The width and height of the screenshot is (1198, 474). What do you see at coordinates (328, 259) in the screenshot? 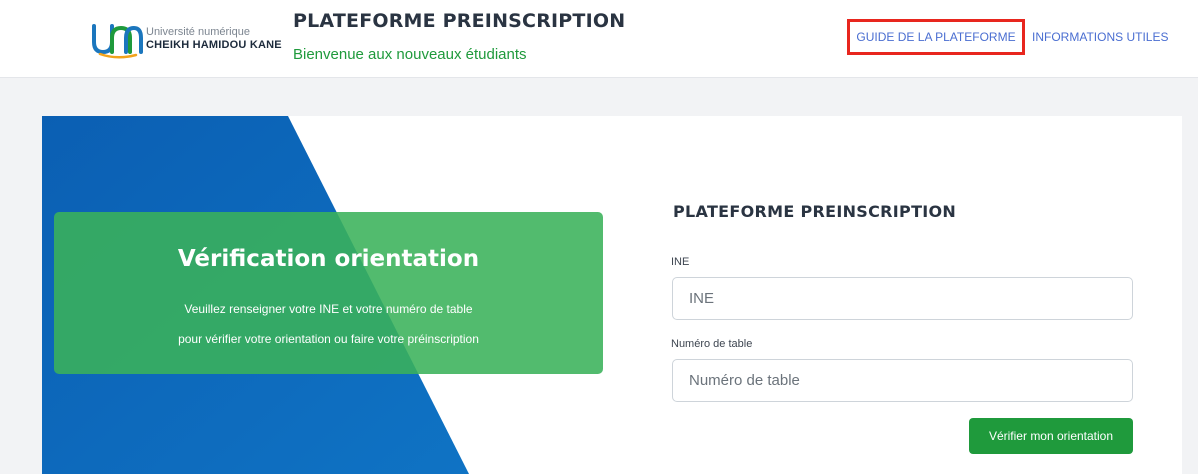
I see `panel-title: Vérification orientation` at bounding box center [328, 259].